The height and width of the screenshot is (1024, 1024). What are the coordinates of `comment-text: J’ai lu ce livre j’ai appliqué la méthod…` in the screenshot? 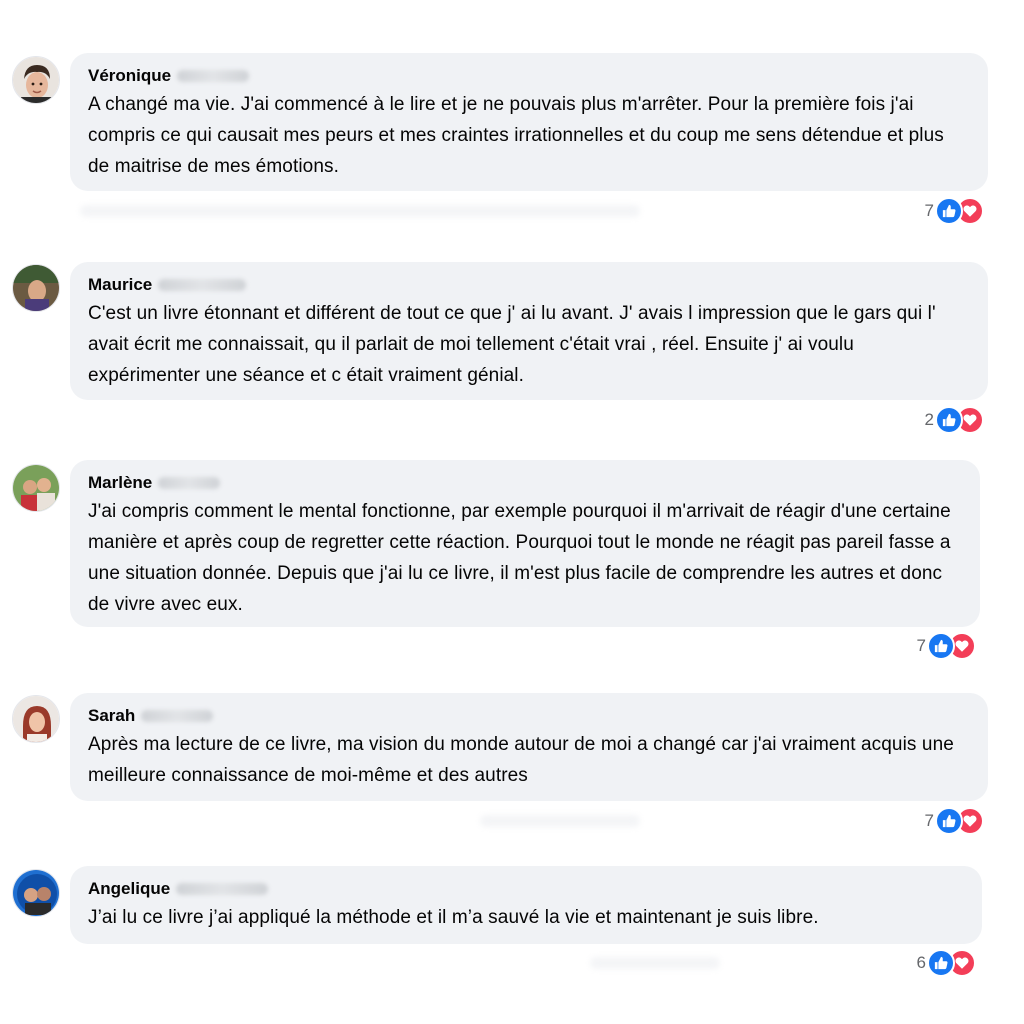 It's located at (453, 917).